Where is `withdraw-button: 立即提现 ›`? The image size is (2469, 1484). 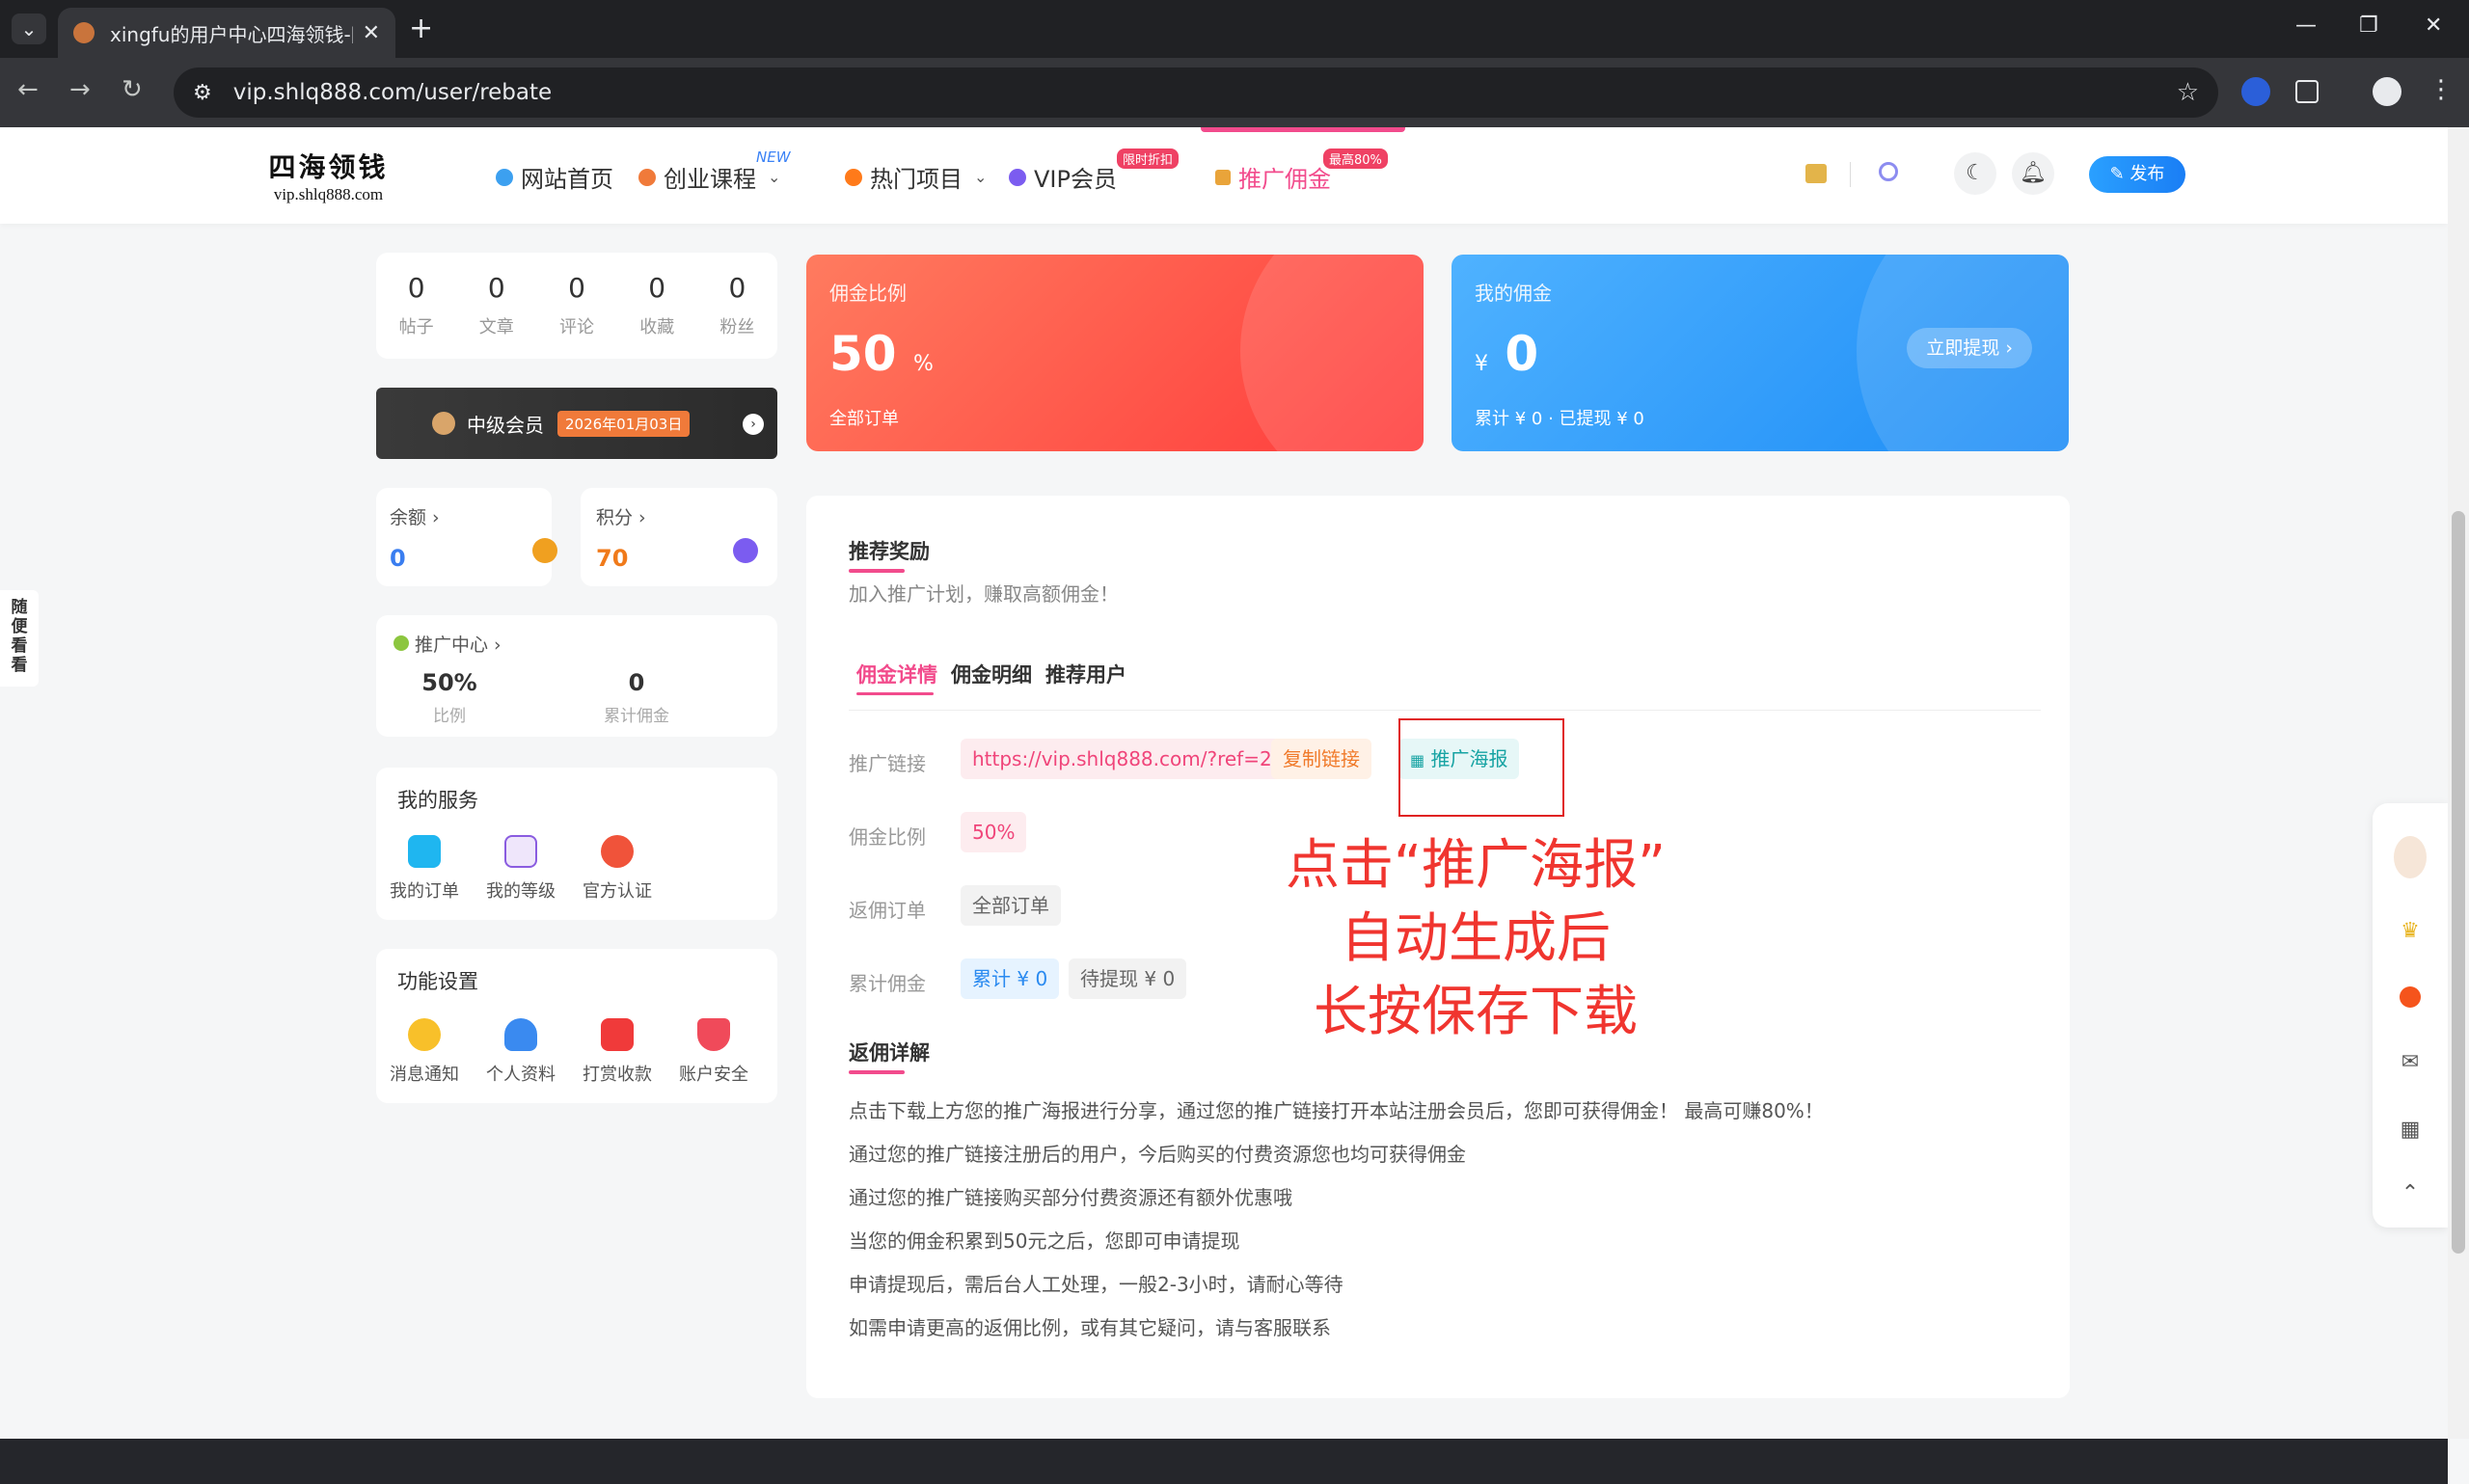
withdraw-button: 立即提现 › is located at coordinates (1970, 348).